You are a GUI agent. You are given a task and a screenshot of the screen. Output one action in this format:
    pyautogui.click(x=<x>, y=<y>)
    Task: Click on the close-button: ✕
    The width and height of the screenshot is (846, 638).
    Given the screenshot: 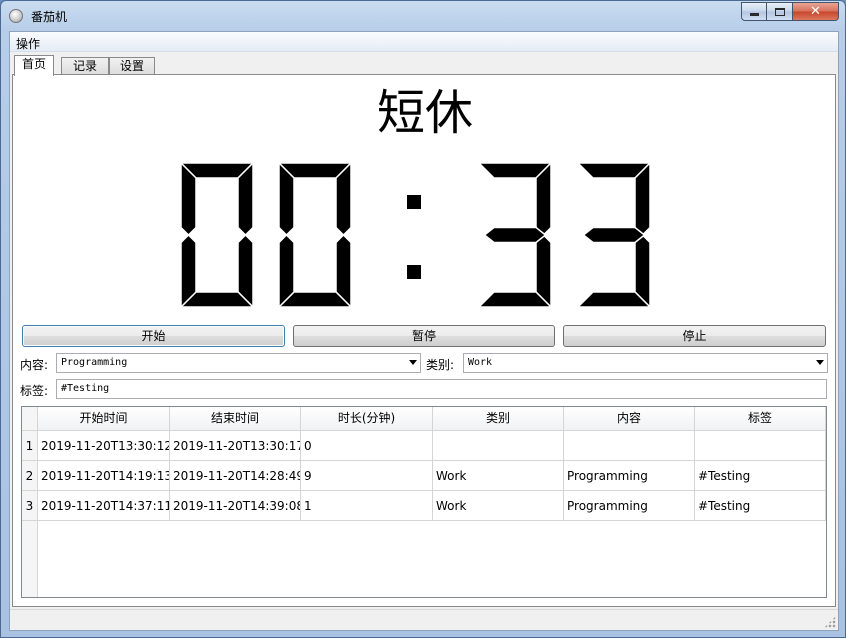 What is the action you would take?
    pyautogui.click(x=816, y=11)
    